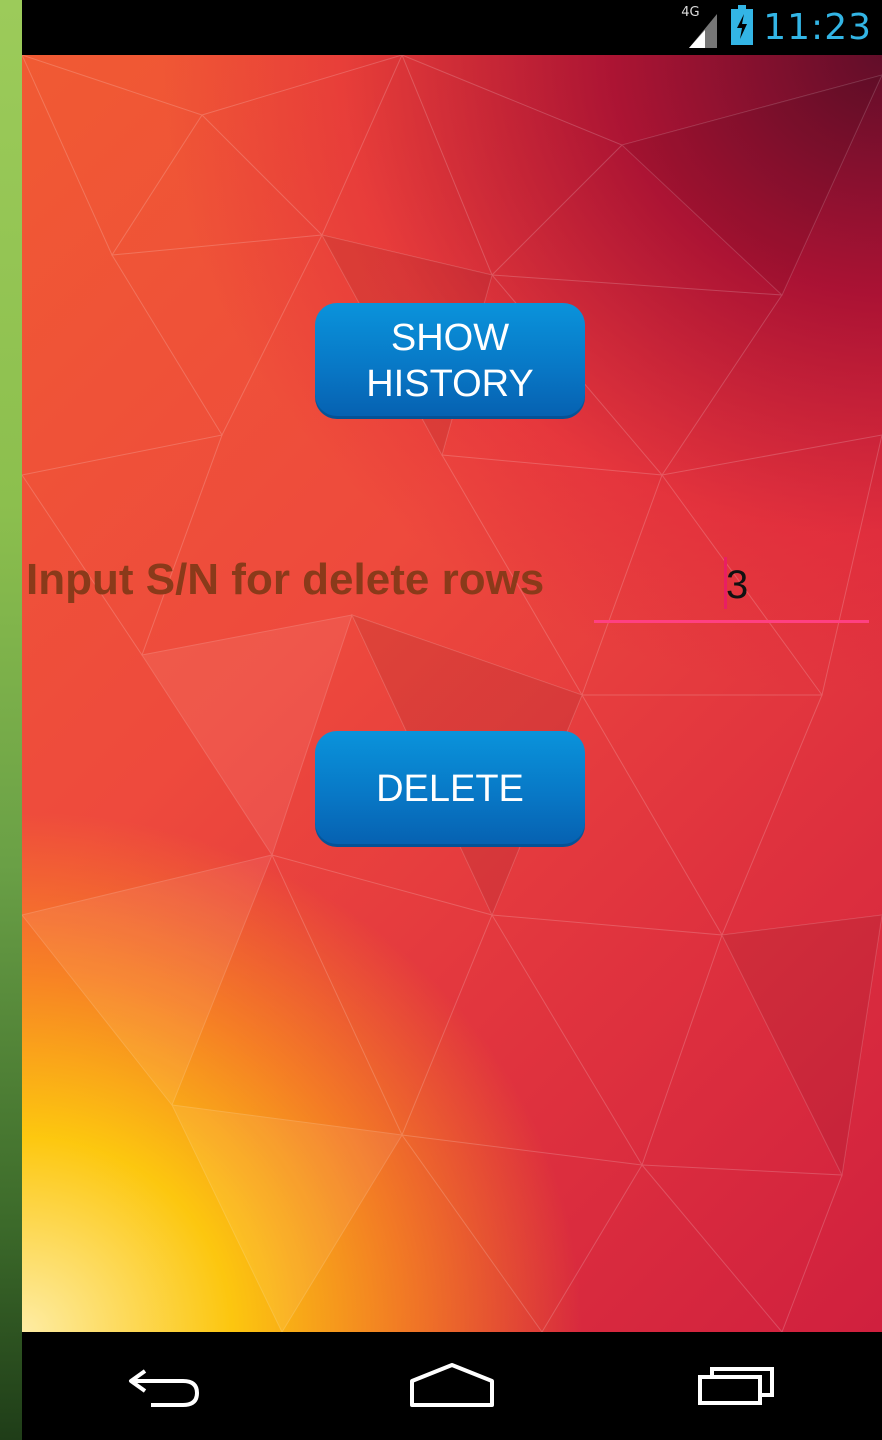  I want to click on sn-input-value: 3, so click(737, 585).